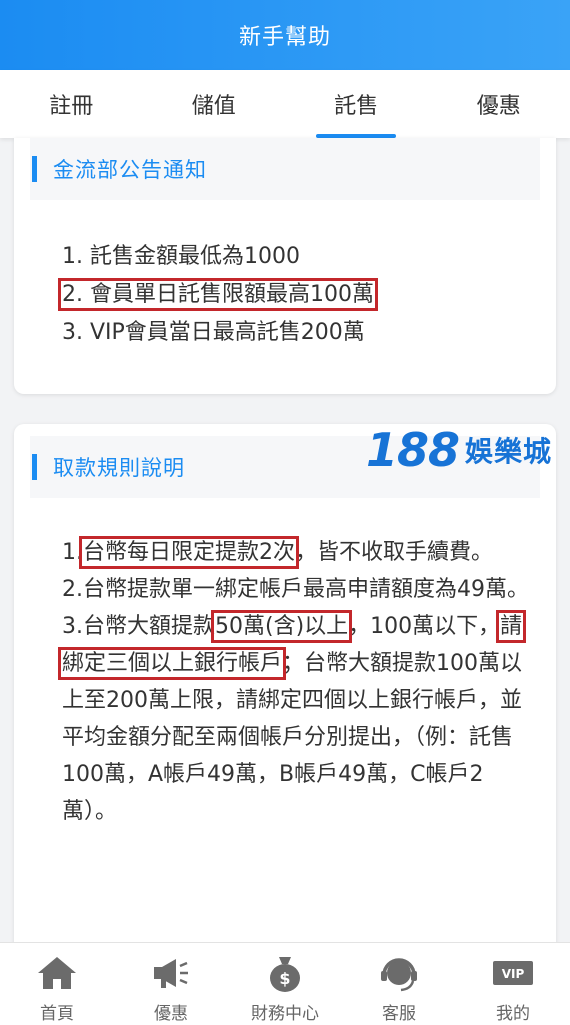 Image resolution: width=570 pixels, height=1025 pixels. Describe the element at coordinates (399, 973) in the screenshot. I see `headset-icon` at that location.